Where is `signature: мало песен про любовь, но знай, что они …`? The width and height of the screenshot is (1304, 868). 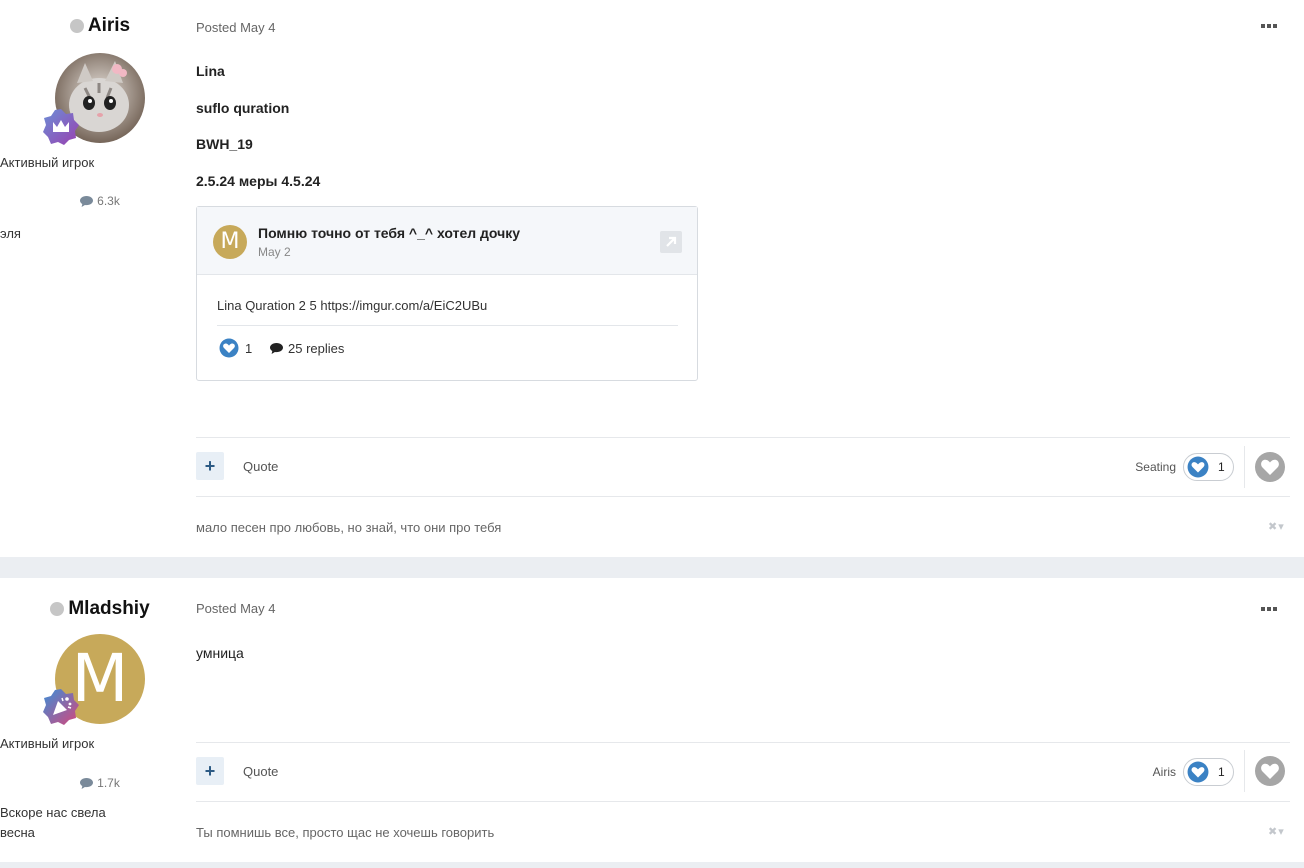 signature: мало песен про любовь, но знай, что они … is located at coordinates (349, 527).